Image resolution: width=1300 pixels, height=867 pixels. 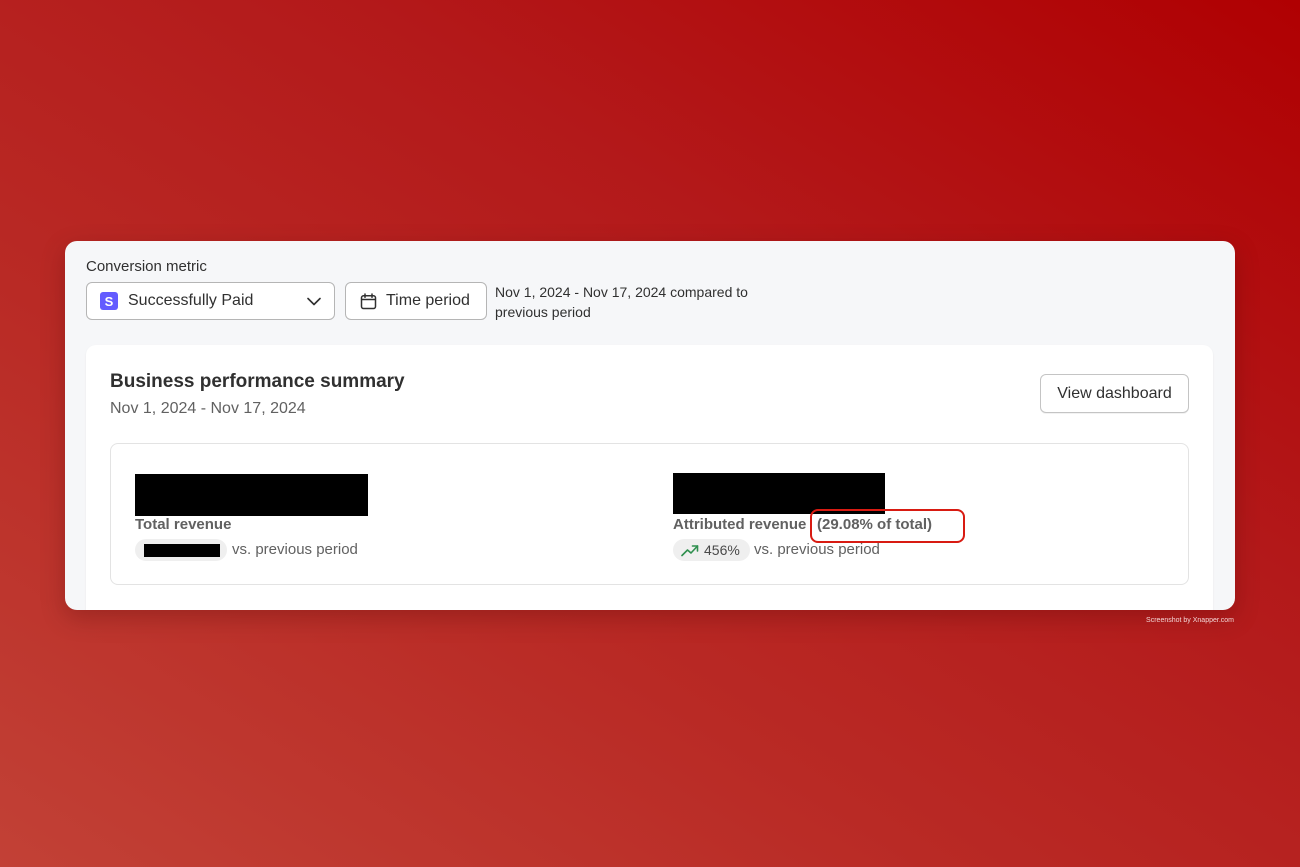 What do you see at coordinates (779, 493) in the screenshot?
I see `attributed-revenue-value-redacted` at bounding box center [779, 493].